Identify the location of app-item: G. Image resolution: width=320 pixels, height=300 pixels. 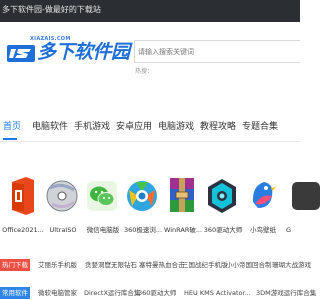
(301, 209).